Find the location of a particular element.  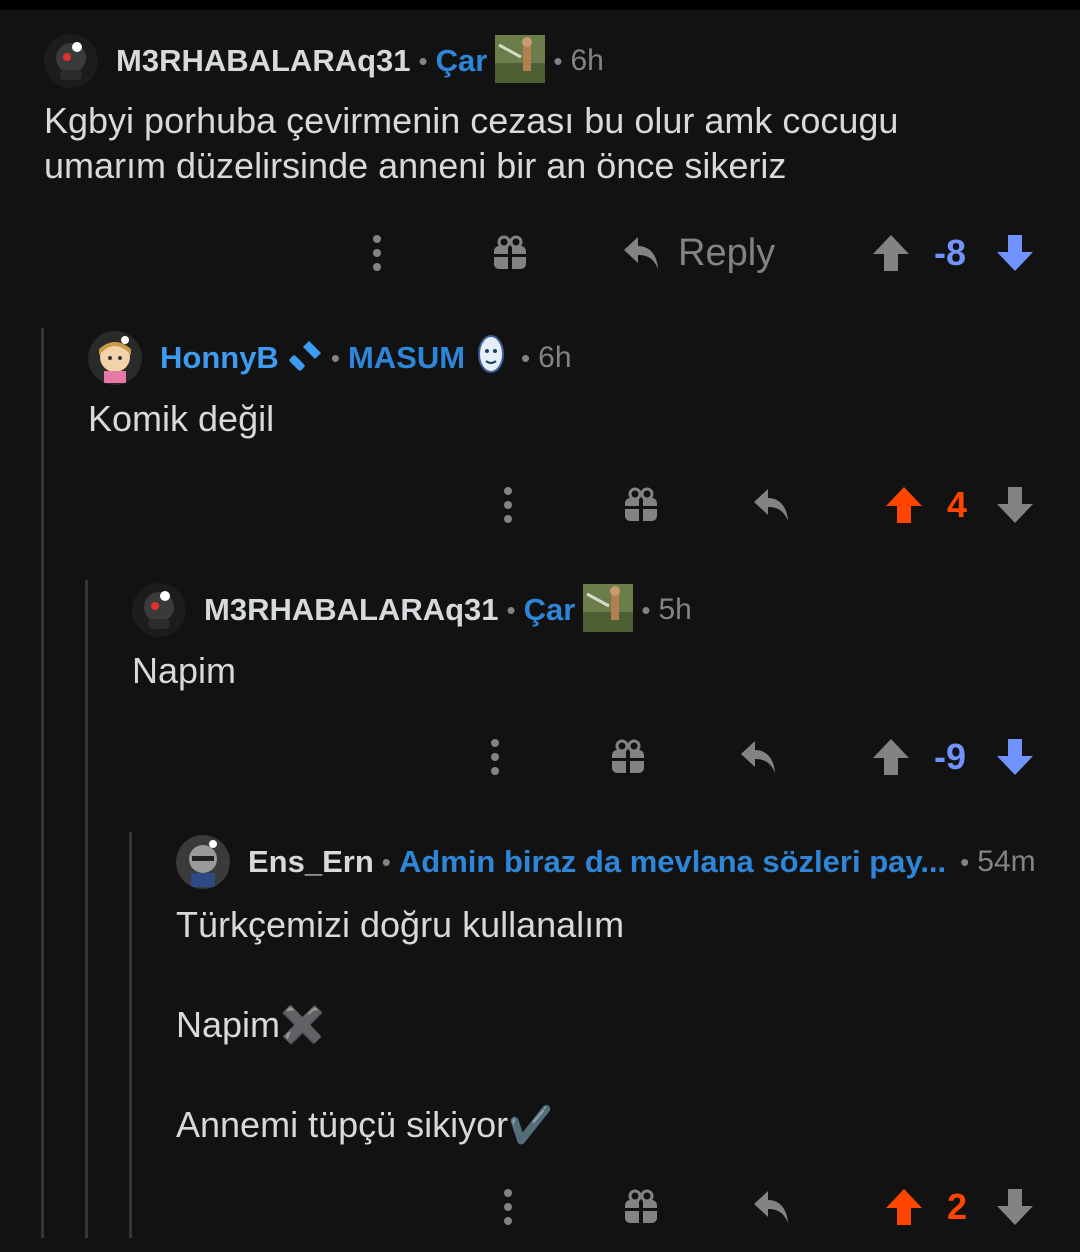

vote-score: -9 is located at coordinates (950, 756).